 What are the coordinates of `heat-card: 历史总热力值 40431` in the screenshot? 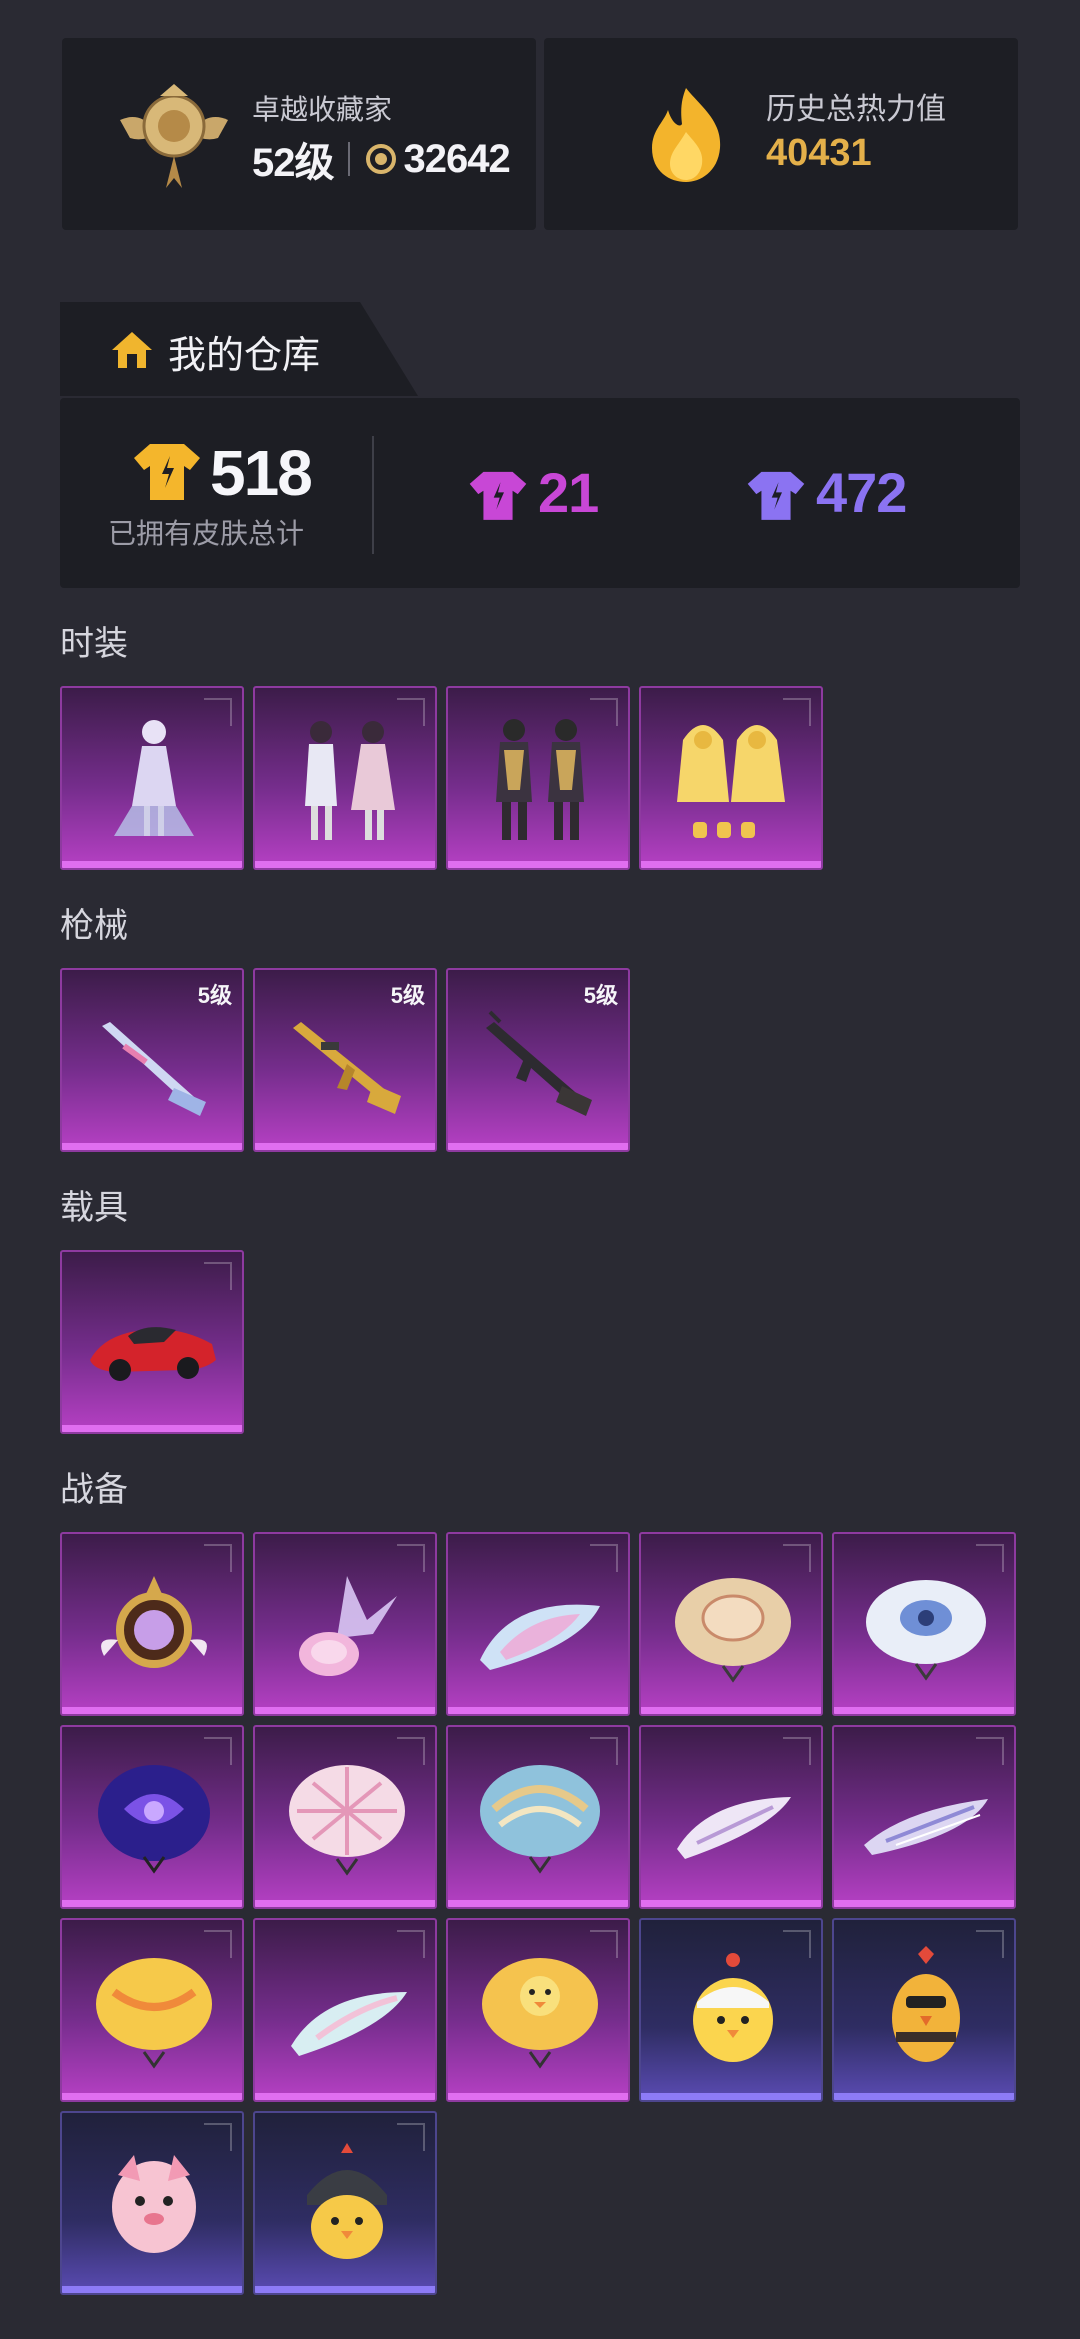 It's located at (781, 134).